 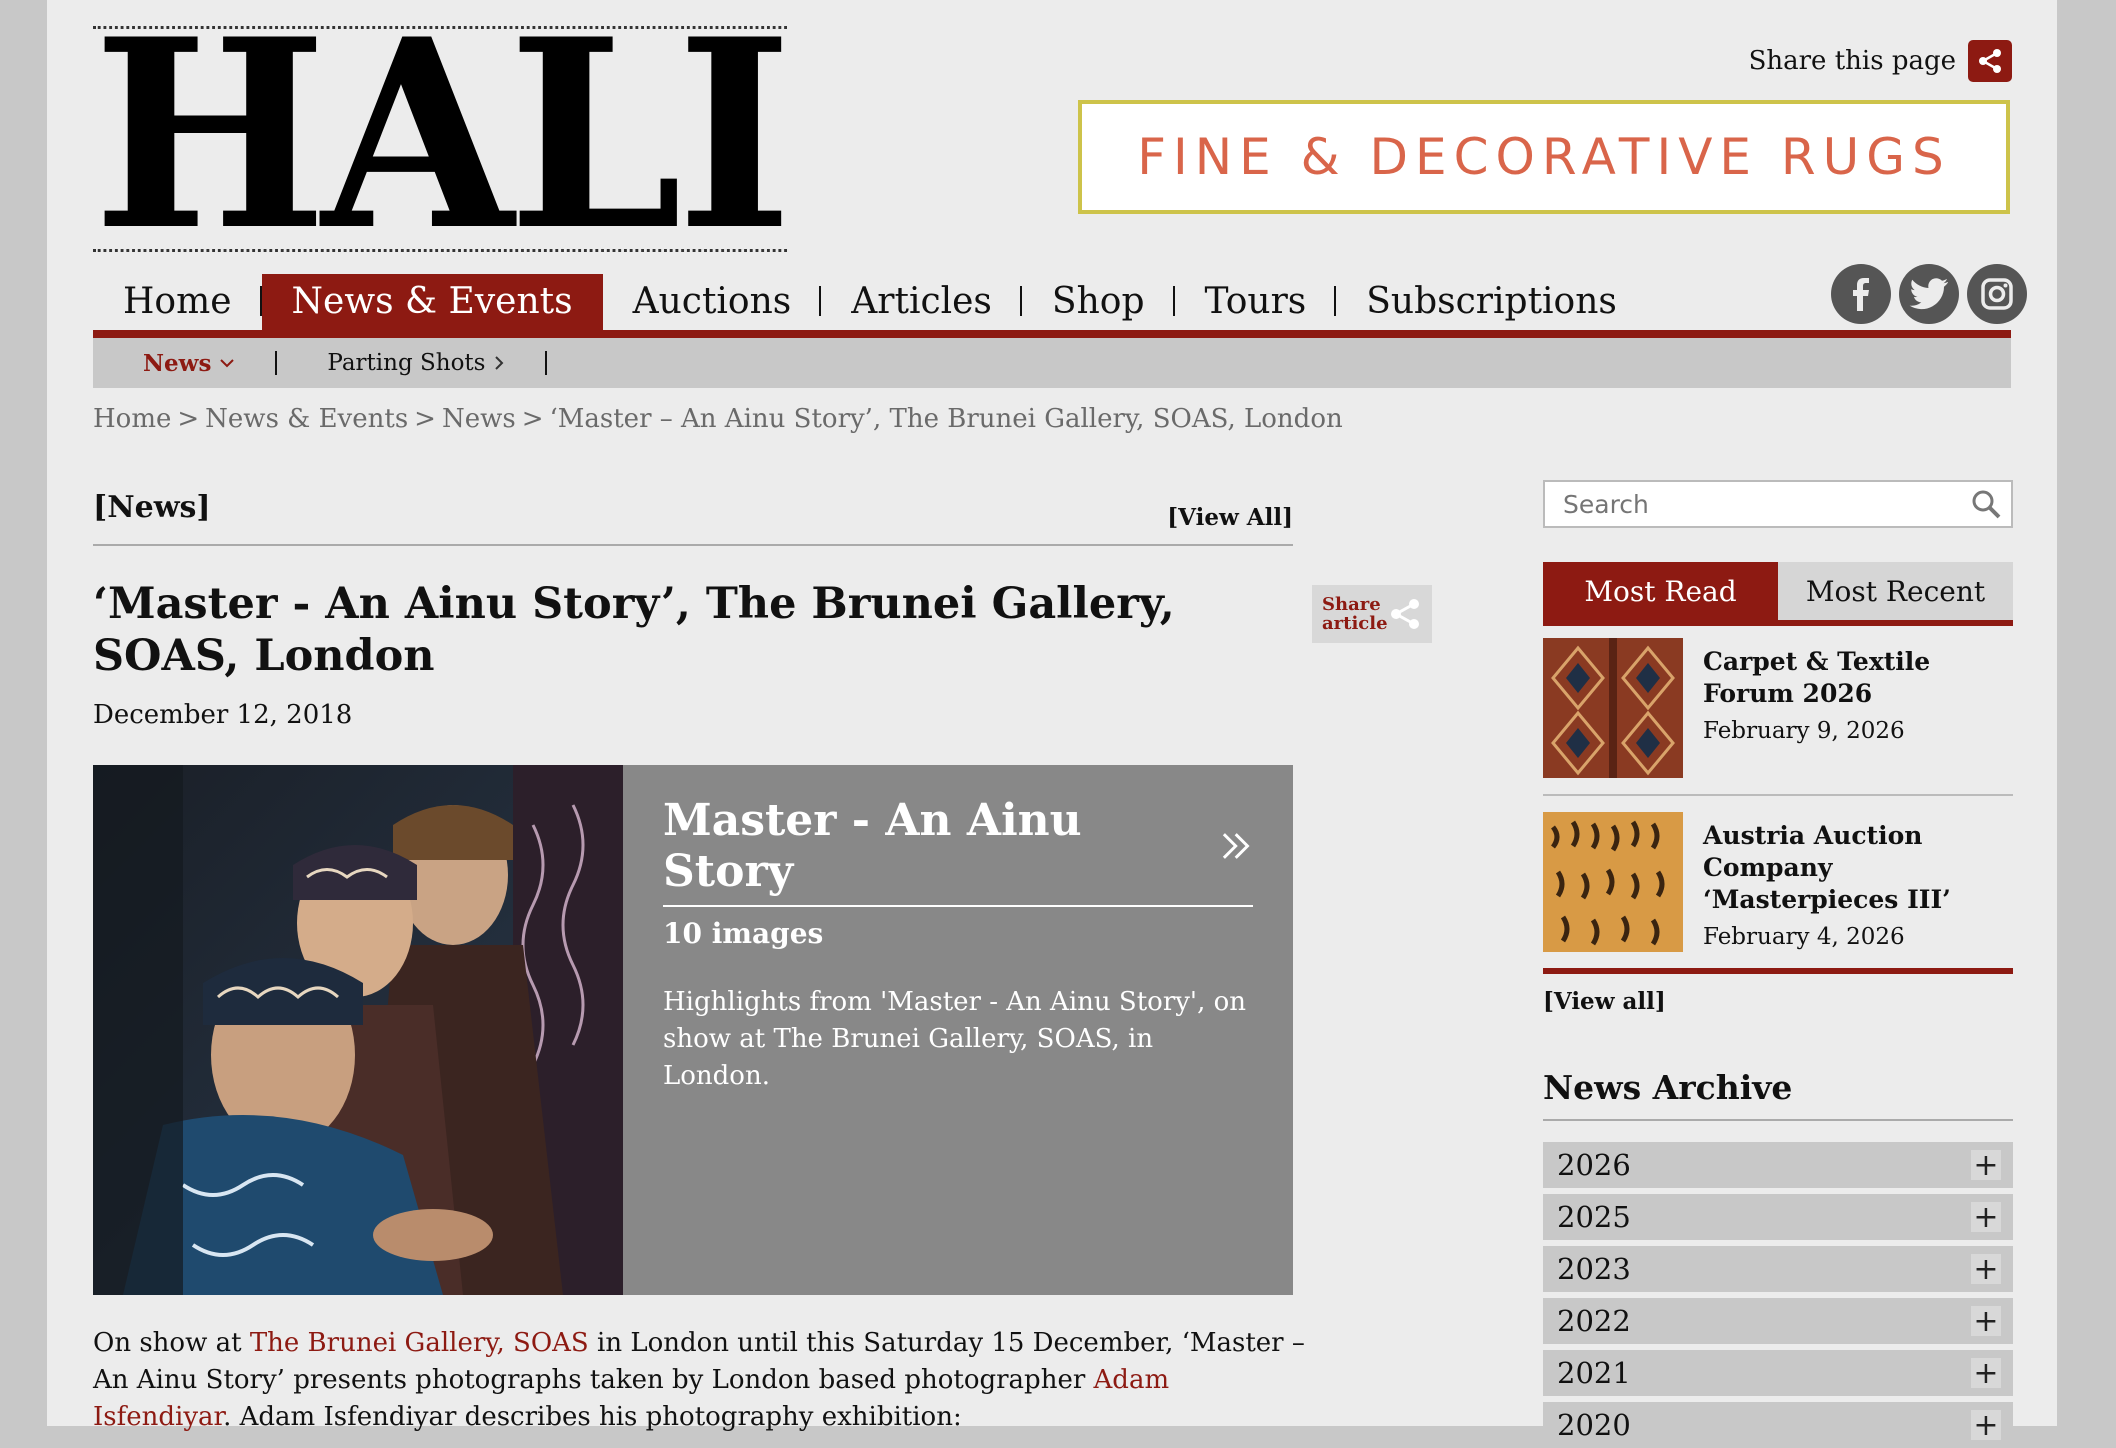 What do you see at coordinates (1594, 1165) in the screenshot?
I see `archive-year: 2026` at bounding box center [1594, 1165].